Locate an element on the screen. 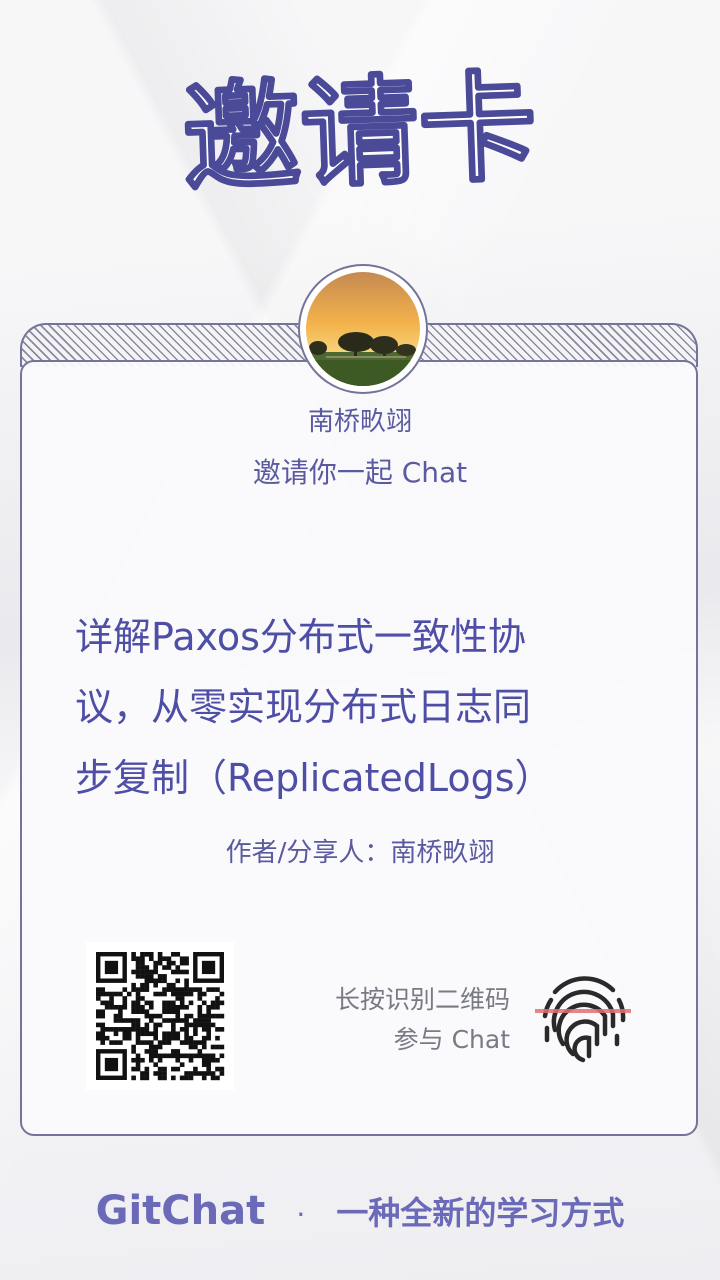 This screenshot has height=1280, width=720. user-name: 南桥畂翊 is located at coordinates (359, 422).